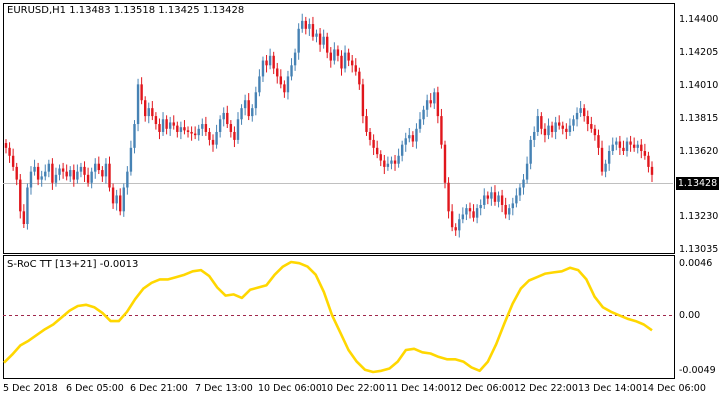 The image size is (720, 400). What do you see at coordinates (482, 388) in the screenshot?
I see `time-axis-label: 12 Dec 06:00` at bounding box center [482, 388].